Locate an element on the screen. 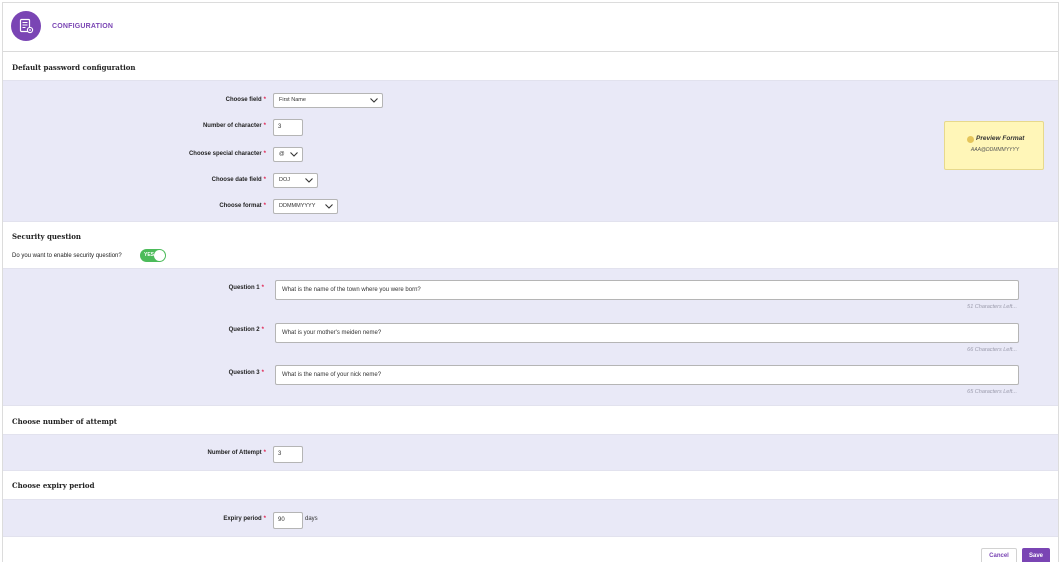 The height and width of the screenshot is (562, 1061). enable-security-question-label: Do you want to enable security question? is located at coordinates (67, 256).